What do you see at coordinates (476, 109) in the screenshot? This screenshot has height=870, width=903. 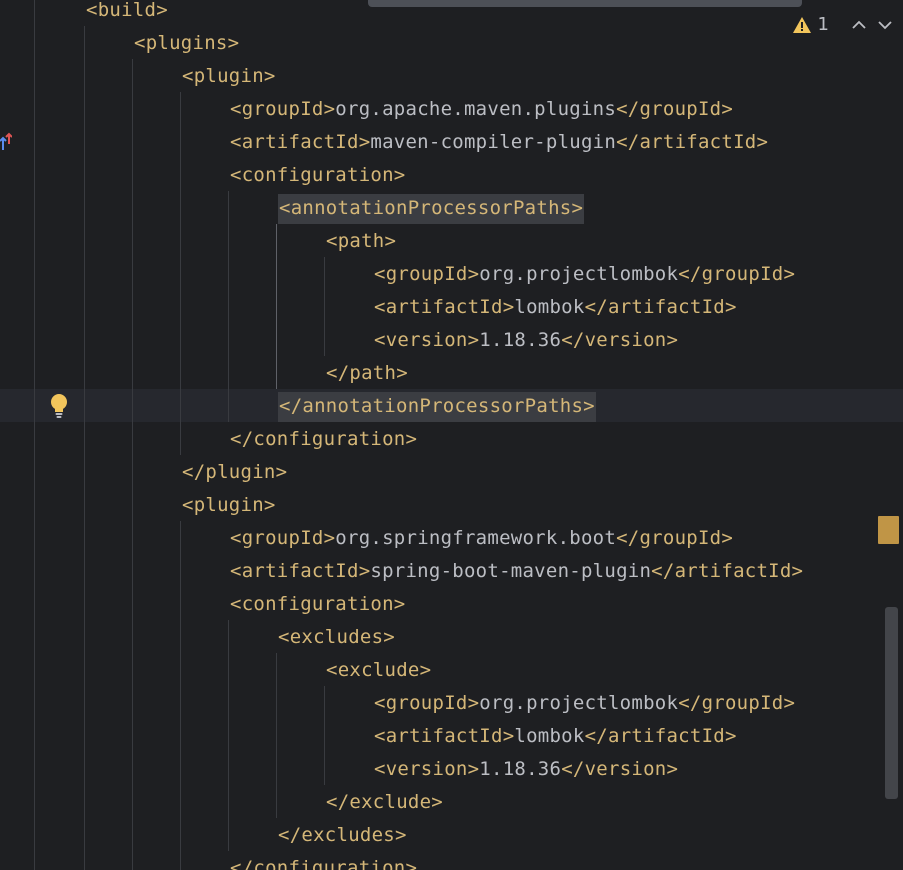 I see `xml-text: org.apache.maven.plugins` at bounding box center [476, 109].